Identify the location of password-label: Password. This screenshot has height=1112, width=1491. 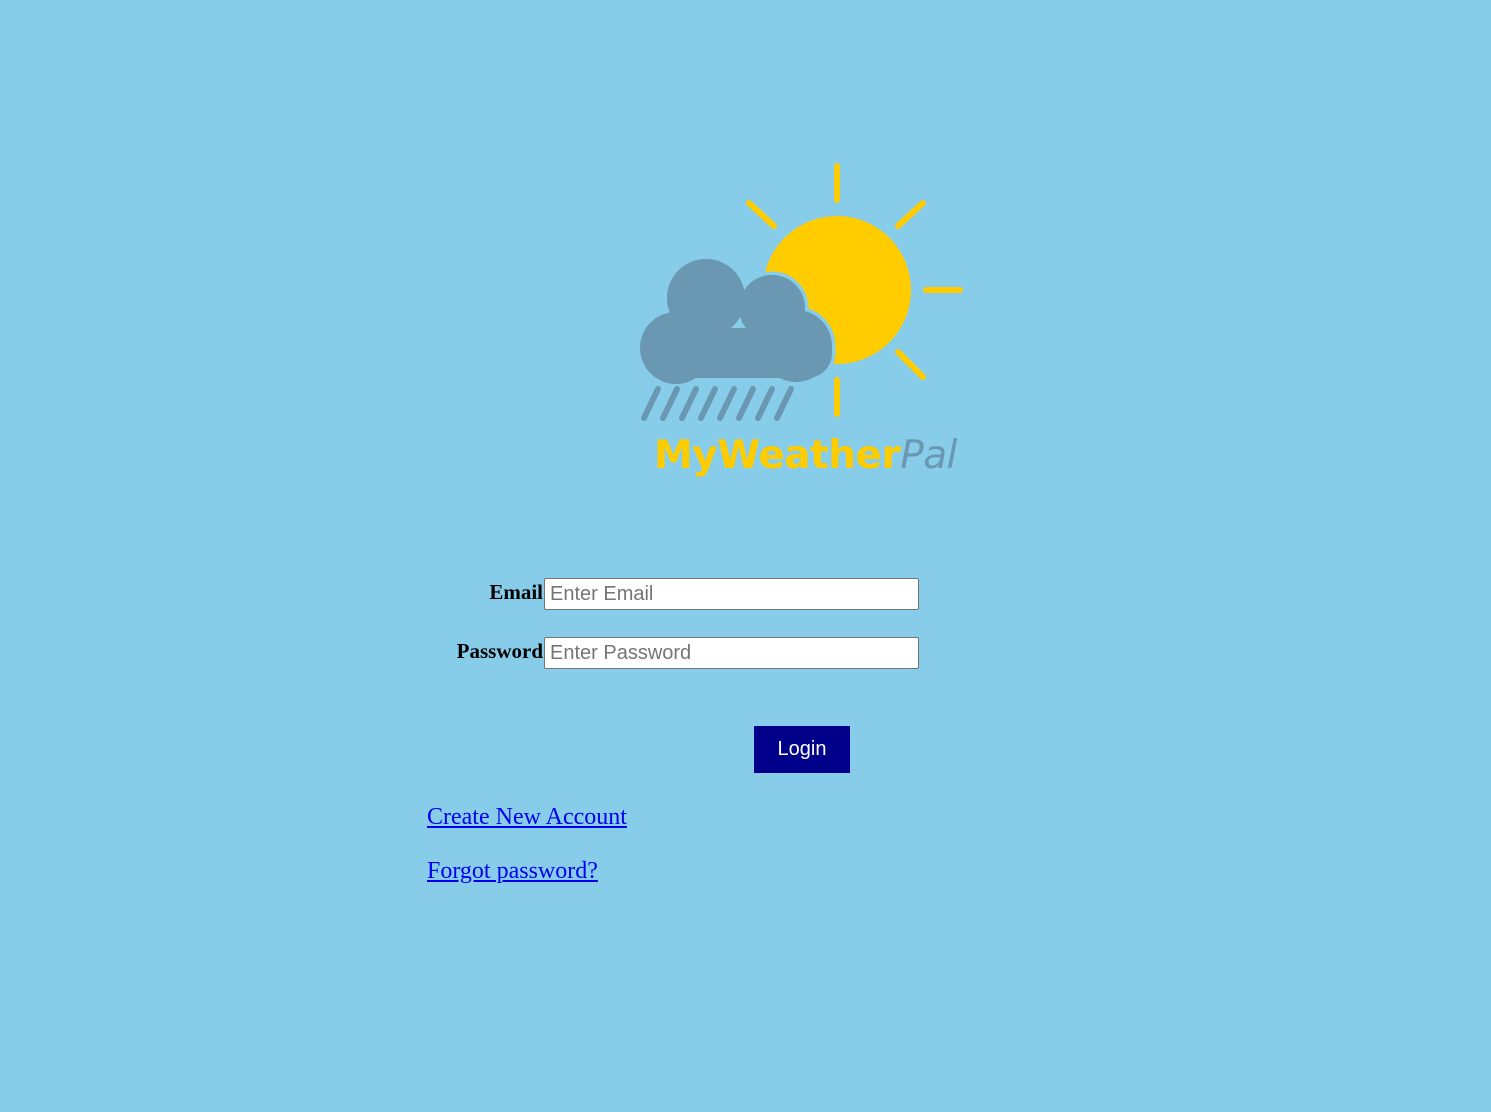
(499, 651).